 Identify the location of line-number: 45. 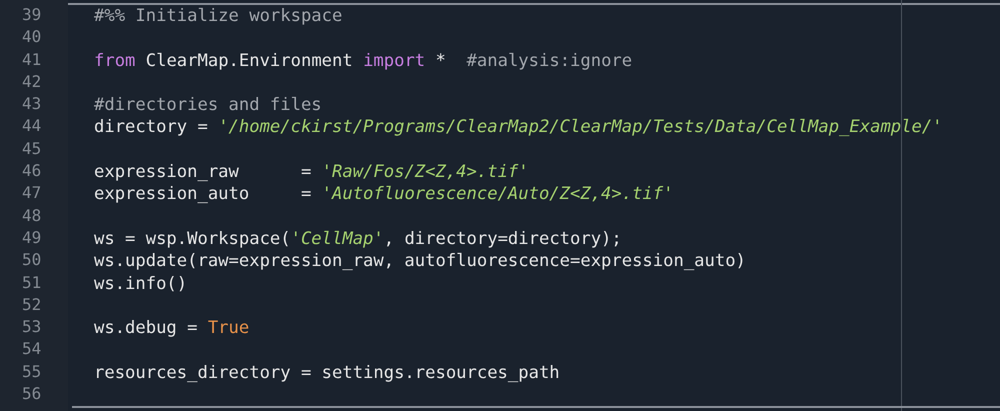
(31, 149).